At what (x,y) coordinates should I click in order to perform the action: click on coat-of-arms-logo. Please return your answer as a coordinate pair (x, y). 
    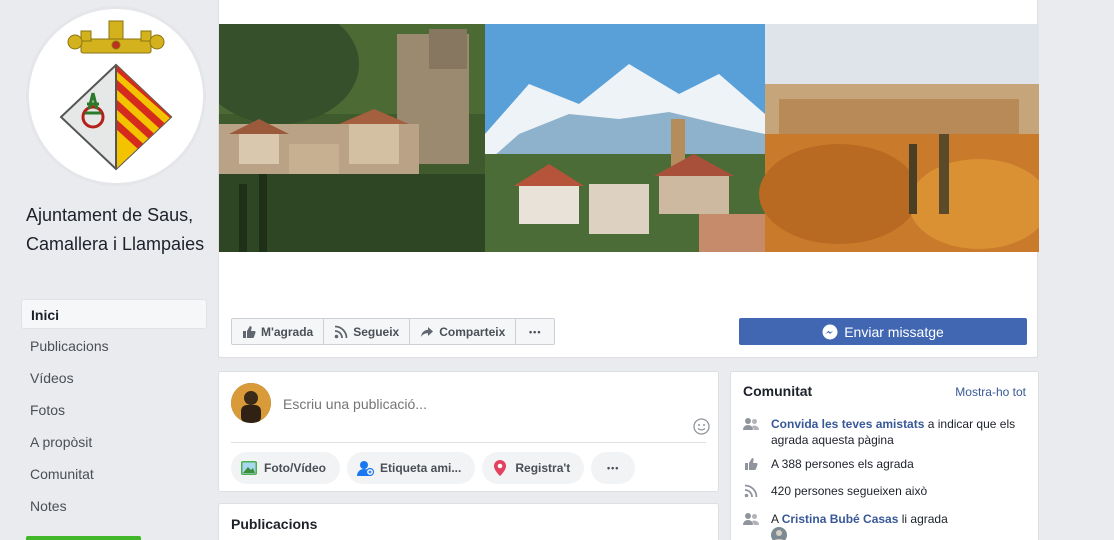
    Looking at the image, I should click on (116, 95).